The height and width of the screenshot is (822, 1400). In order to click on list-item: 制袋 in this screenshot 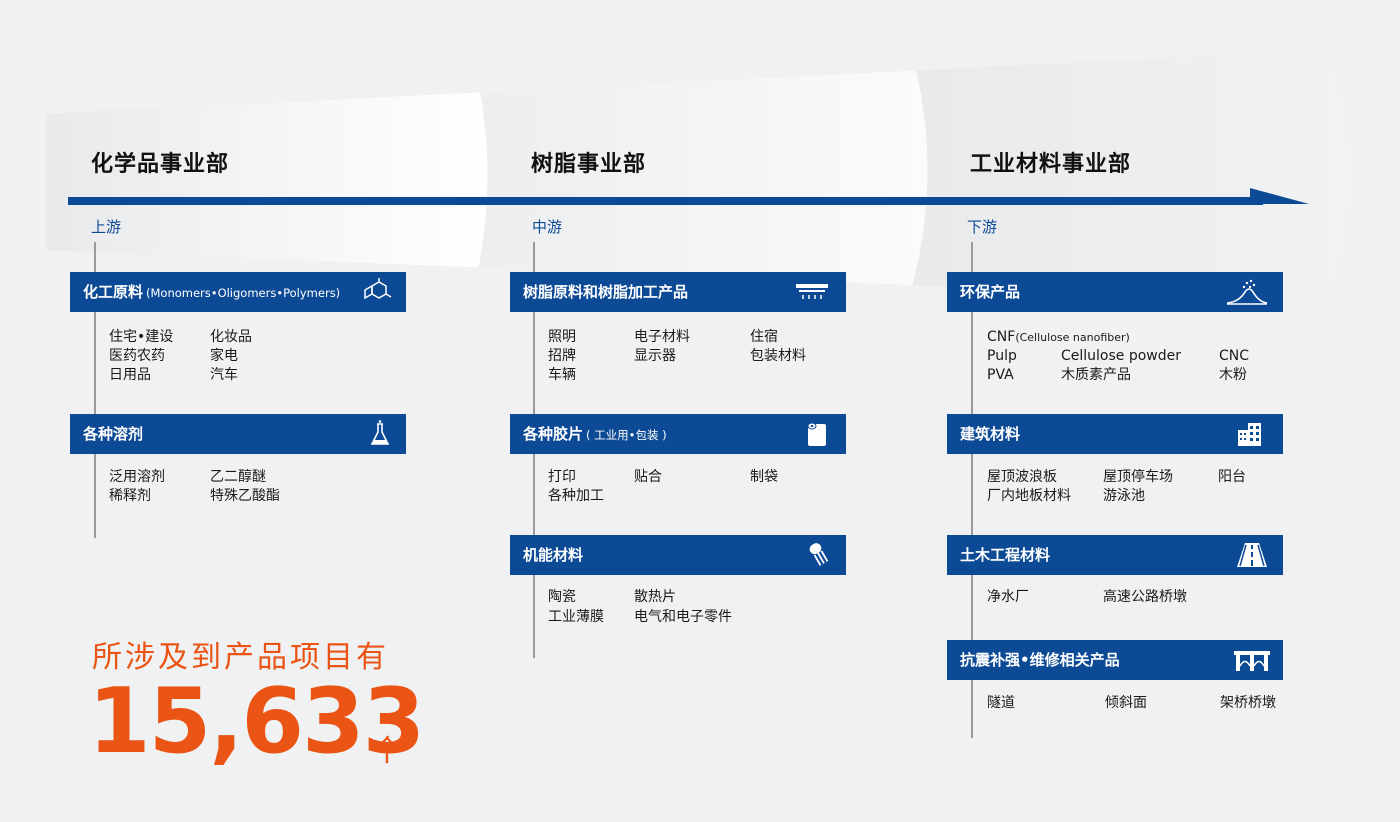, I will do `click(764, 477)`.